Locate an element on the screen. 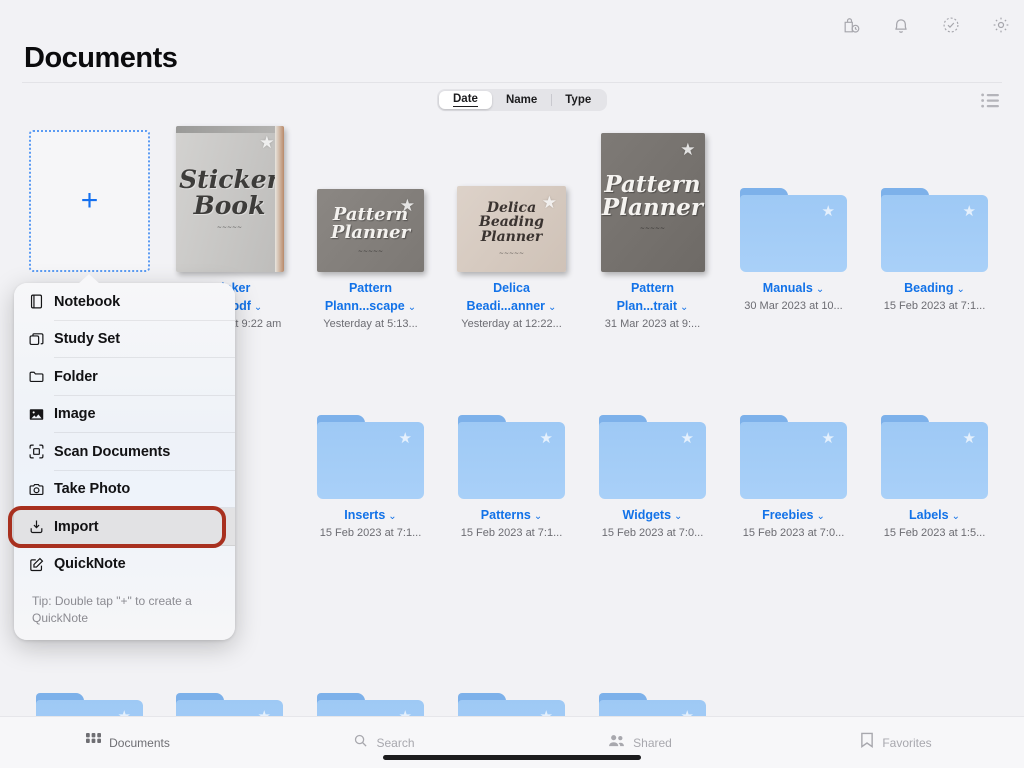  scan-icon is located at coordinates (41, 451).